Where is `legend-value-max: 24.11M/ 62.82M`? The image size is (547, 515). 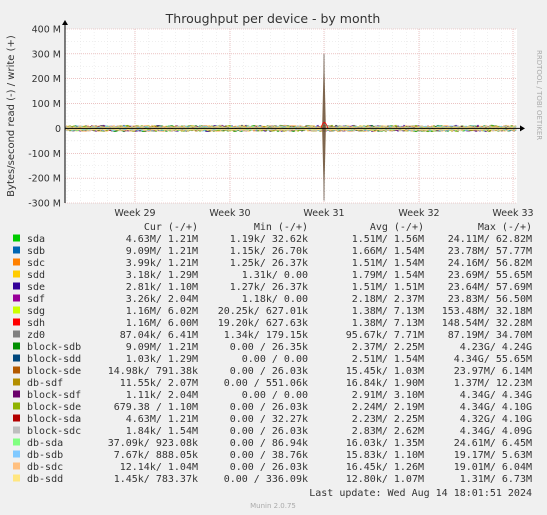
legend-value-max: 24.11M/ 62.82M is located at coordinates (490, 239).